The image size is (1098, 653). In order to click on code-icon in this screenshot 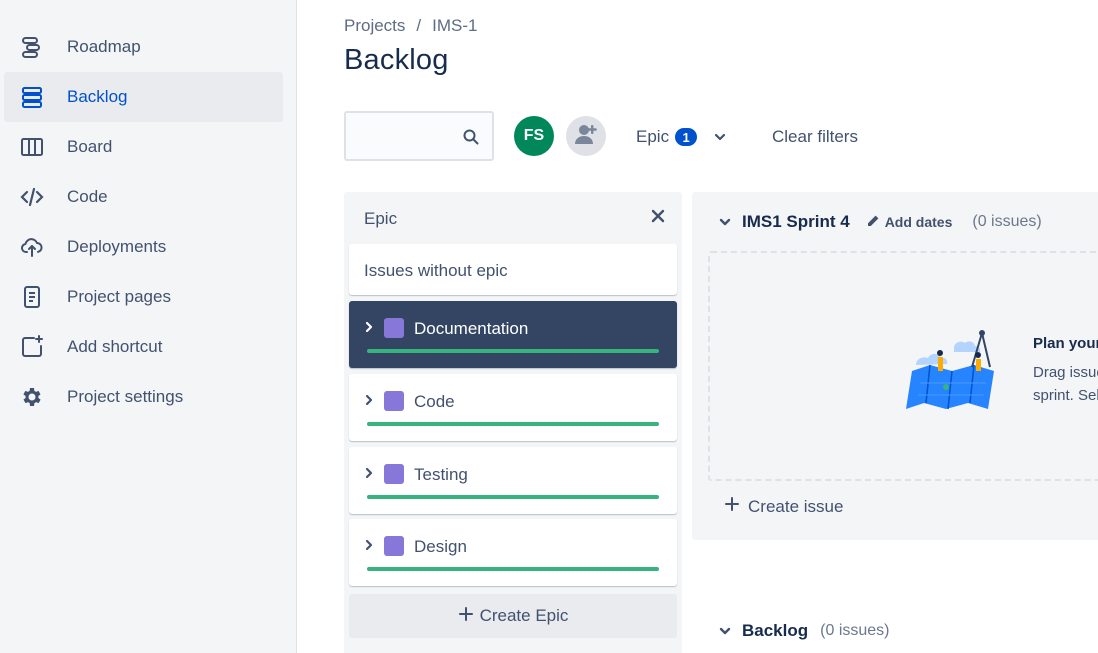, I will do `click(32, 197)`.